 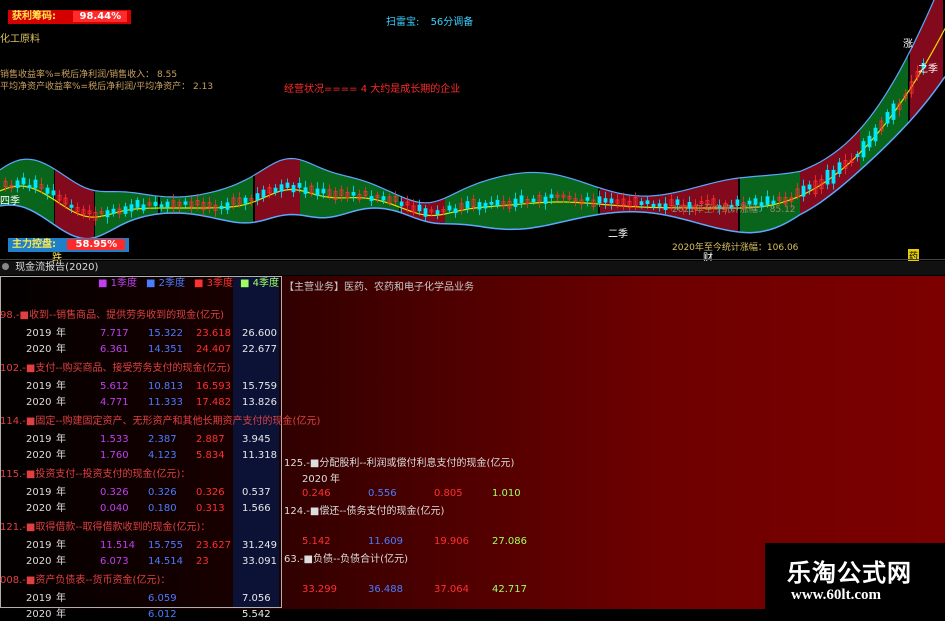 What do you see at coordinates (928, 69) in the screenshot?
I see `marker-season-right: 之季` at bounding box center [928, 69].